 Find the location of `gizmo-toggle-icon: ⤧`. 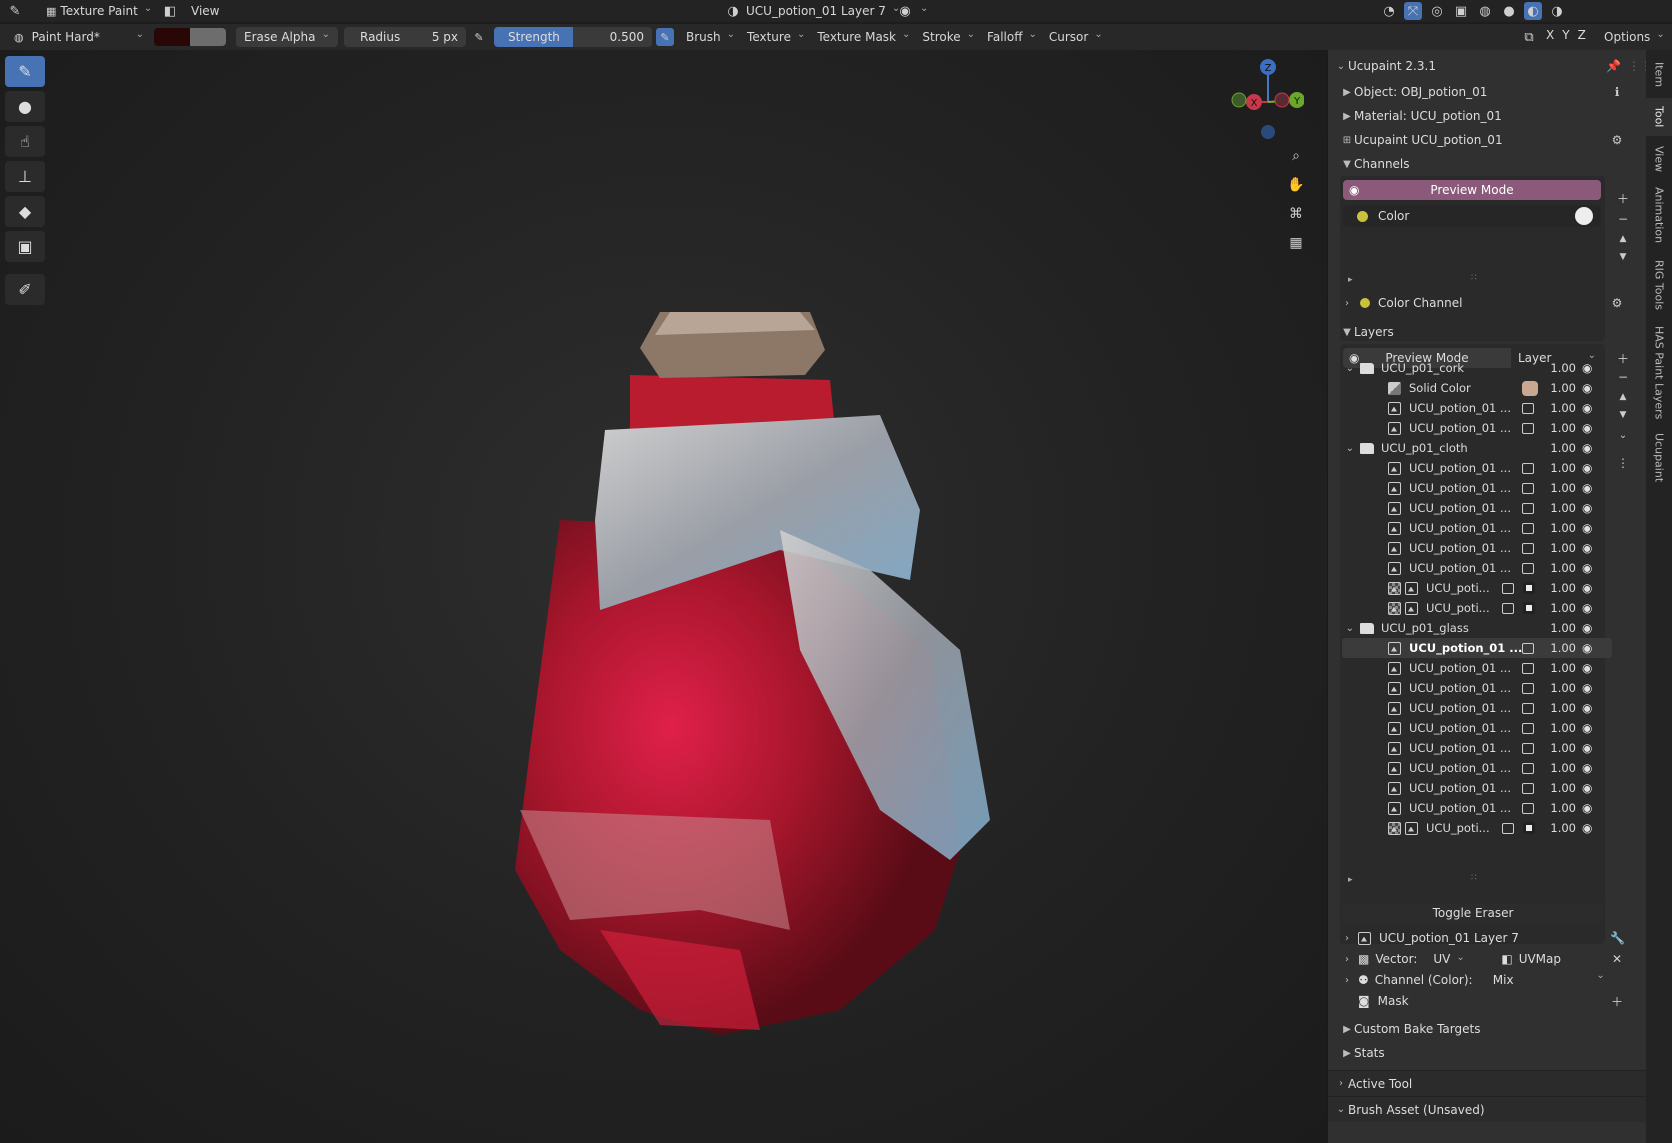

gizmo-toggle-icon: ⤧ is located at coordinates (1413, 11).